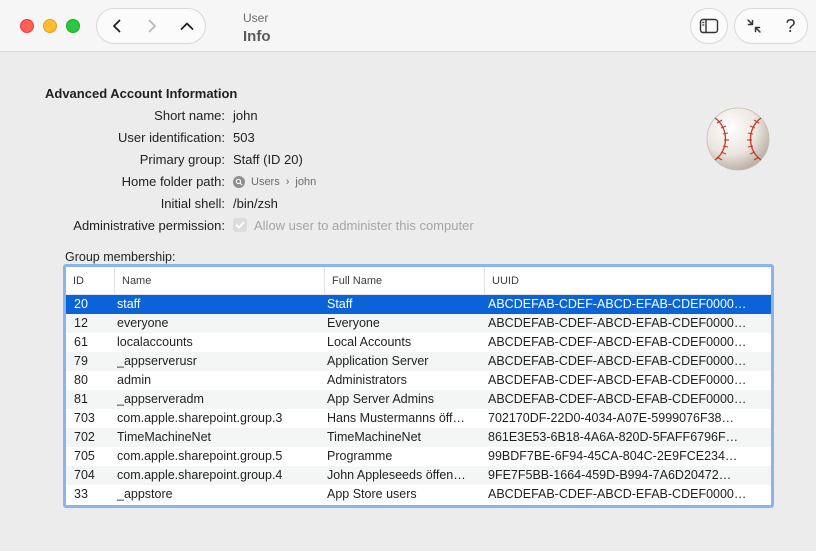 The height and width of the screenshot is (551, 816). I want to click on collapse-arrows-icon, so click(753, 26).